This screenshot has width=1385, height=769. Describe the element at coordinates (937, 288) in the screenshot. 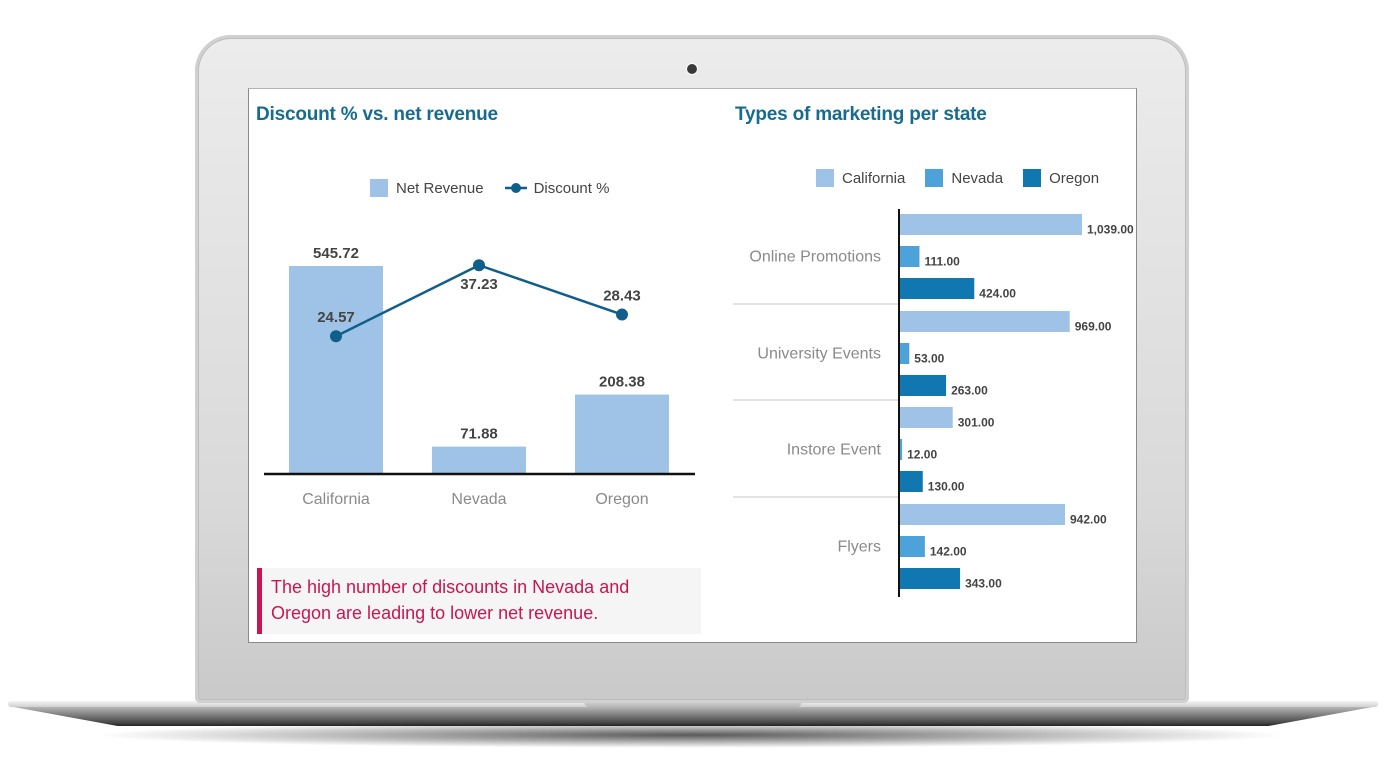

I see `bar-oregon-online-promotions` at that location.